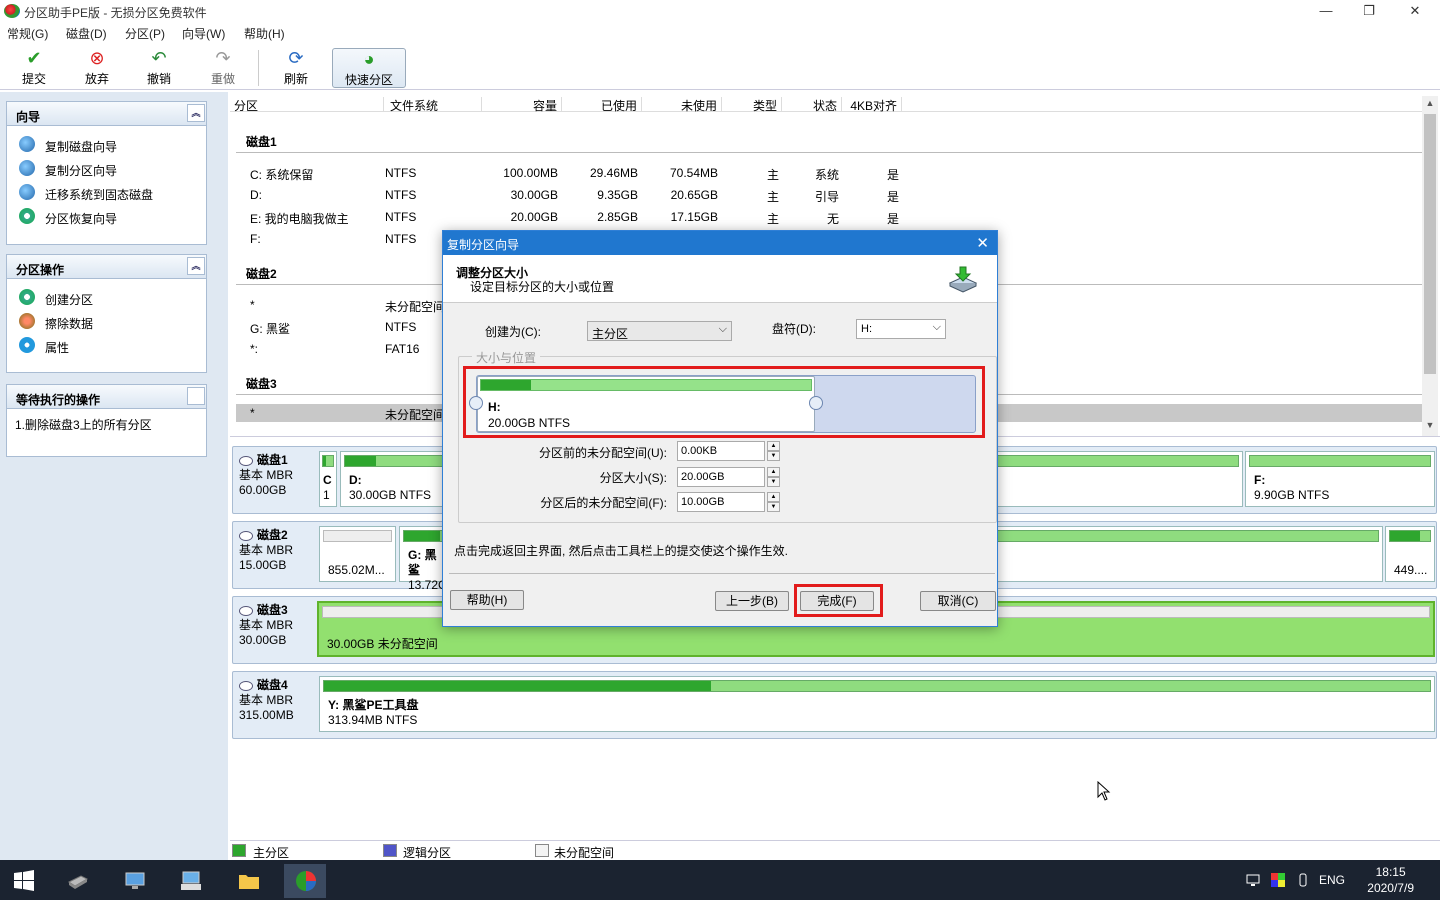  Describe the element at coordinates (86, 33) in the screenshot. I see `menu-disk: 磁盘(D)` at that location.